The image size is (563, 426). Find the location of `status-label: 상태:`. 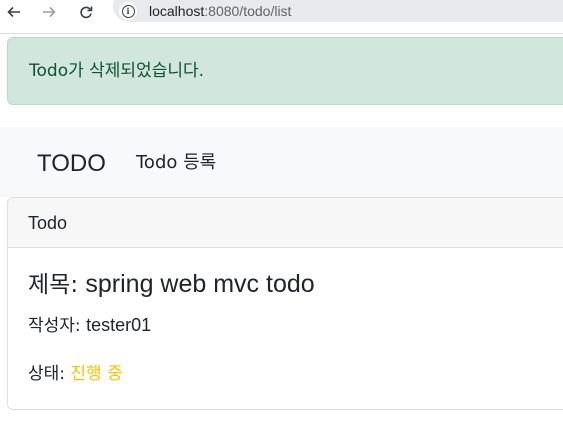

status-label: 상태: is located at coordinates (49, 374).